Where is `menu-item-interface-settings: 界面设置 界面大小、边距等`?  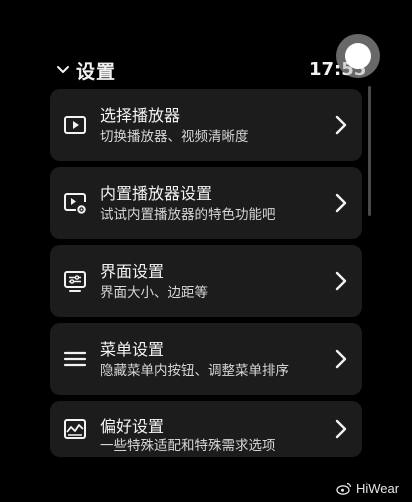
menu-item-interface-settings: 界面设置 界面大小、边距等 is located at coordinates (206, 281).